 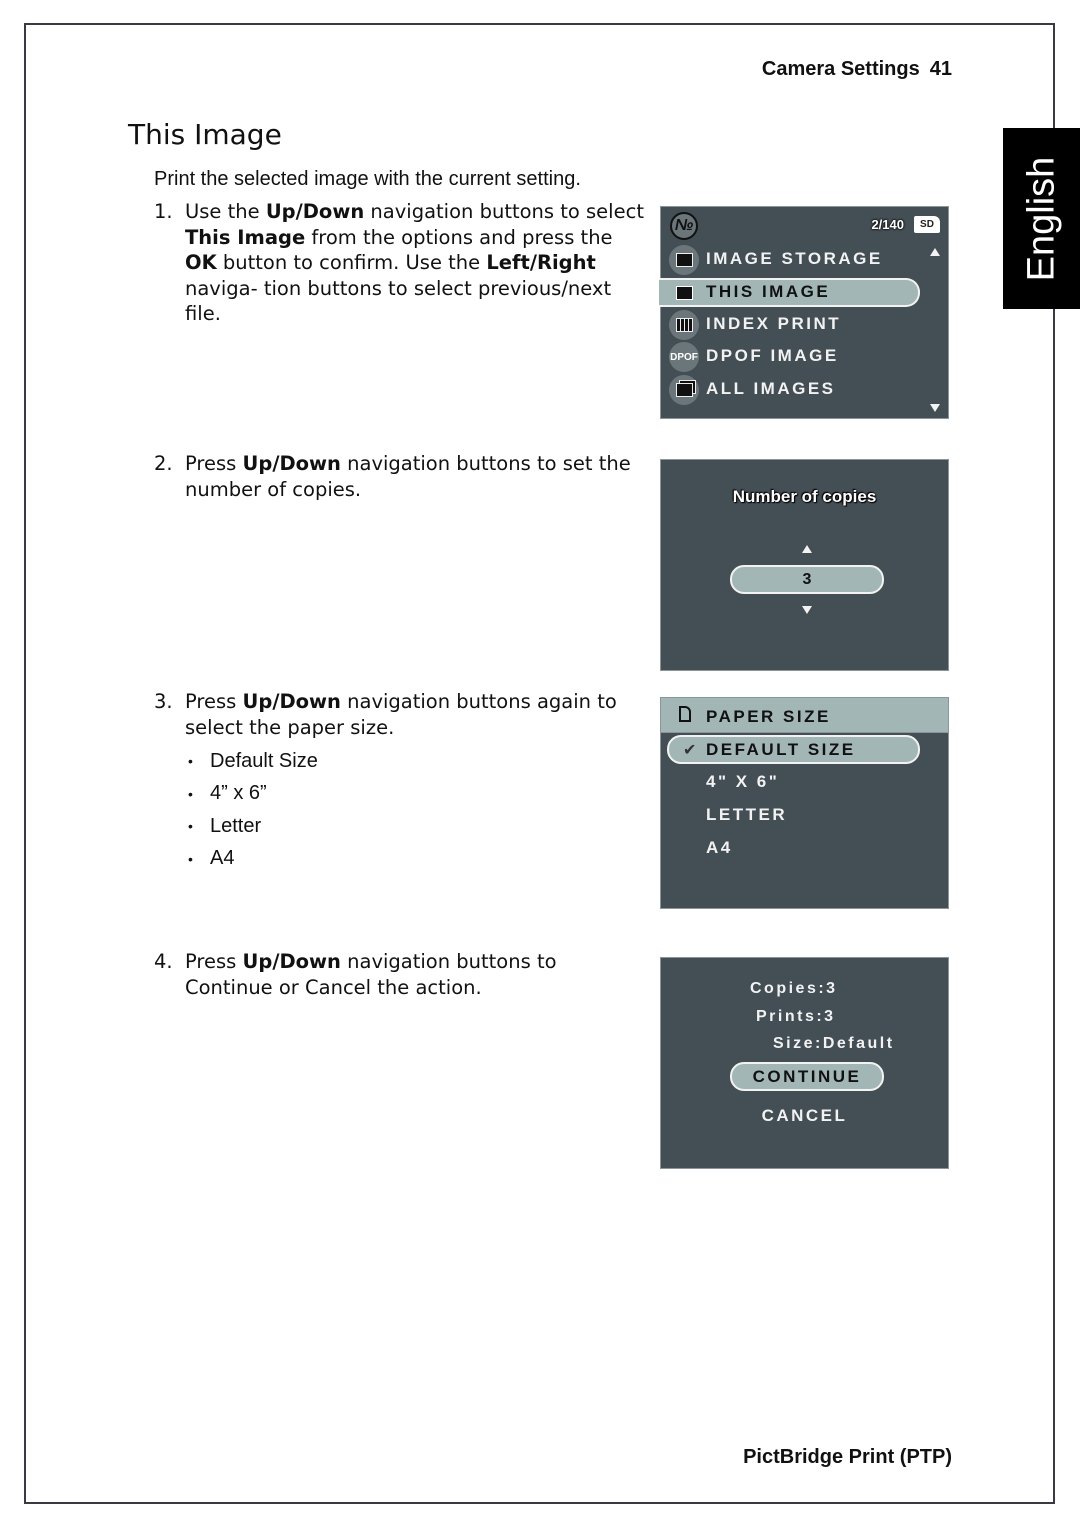 What do you see at coordinates (211, 858) in the screenshot?
I see `list-item: • A4` at bounding box center [211, 858].